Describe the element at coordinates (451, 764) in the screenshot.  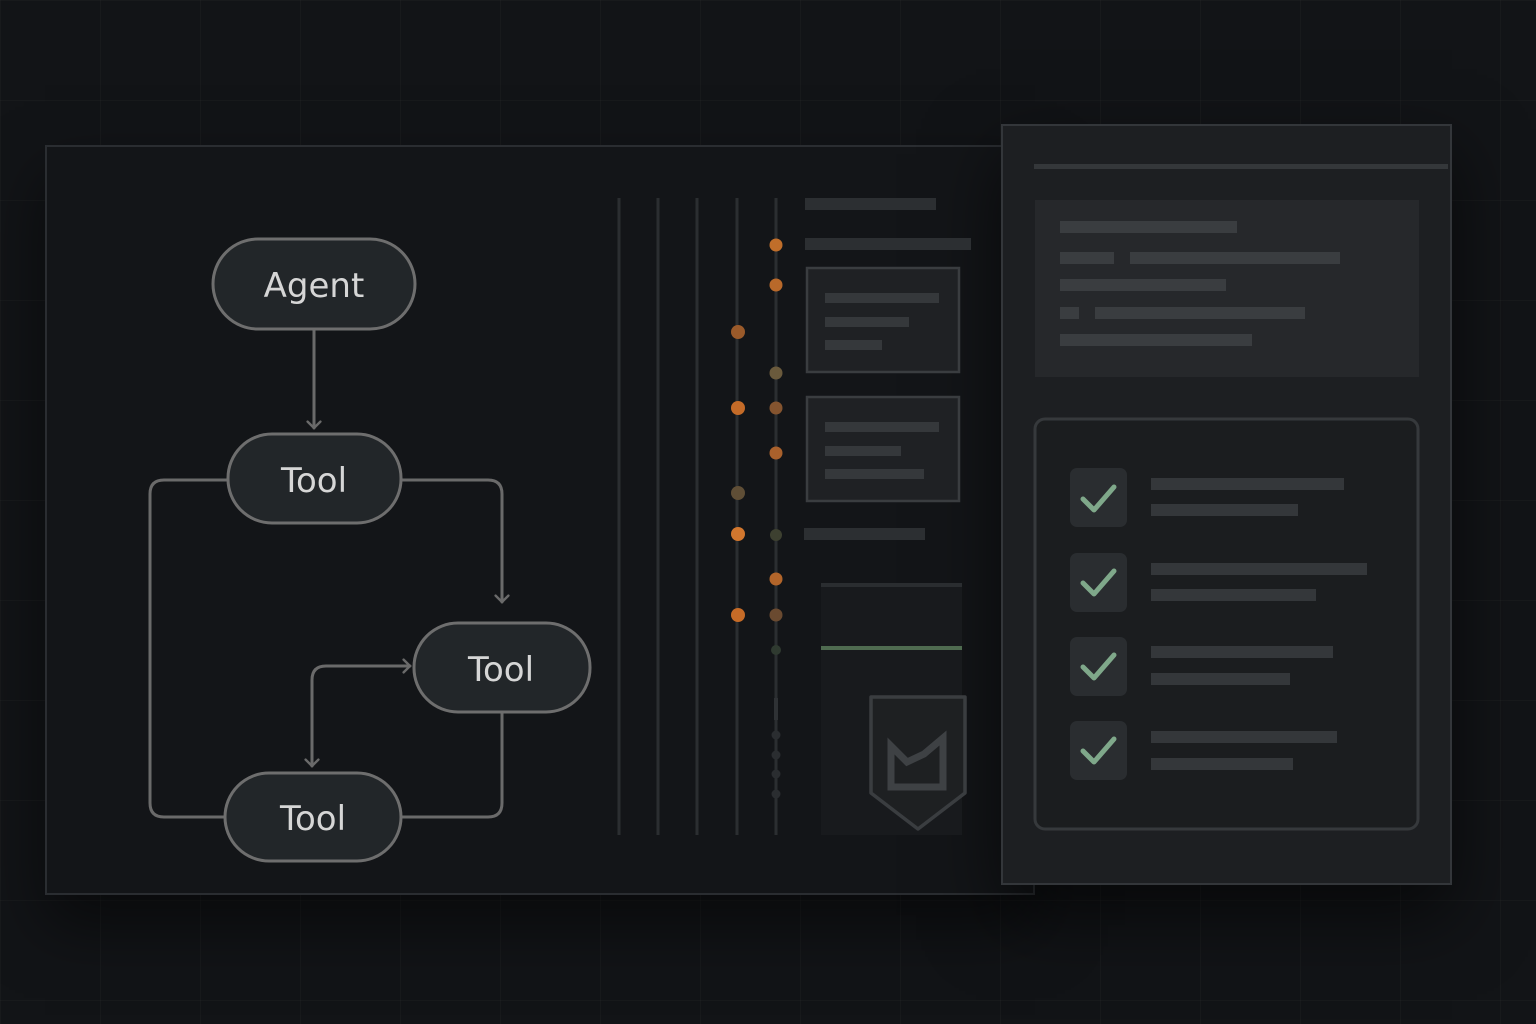
I see `edge-tool2-to-tool3` at that location.